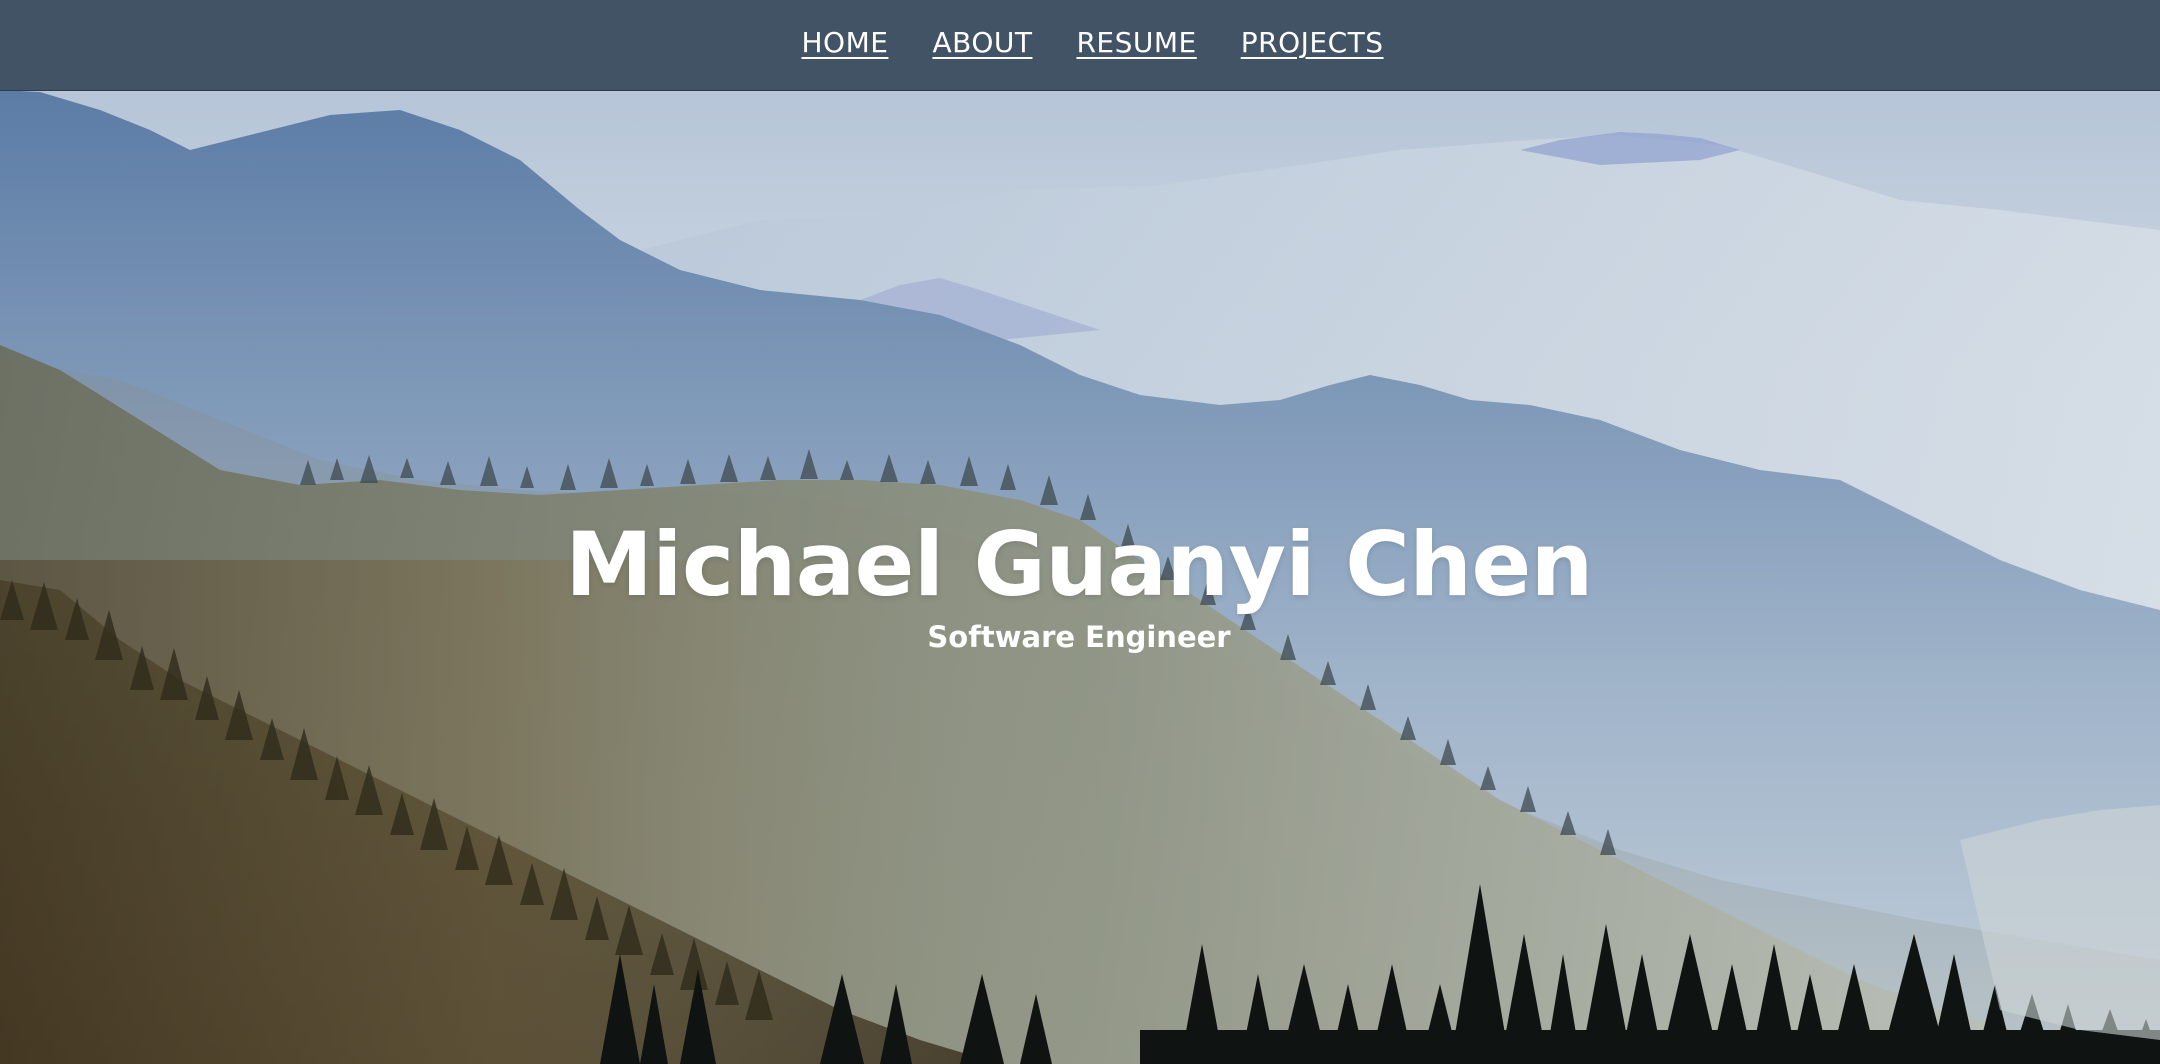 The height and width of the screenshot is (1064, 2160). What do you see at coordinates (1312, 42) in the screenshot?
I see `nav-link-projects: PROJECTS` at bounding box center [1312, 42].